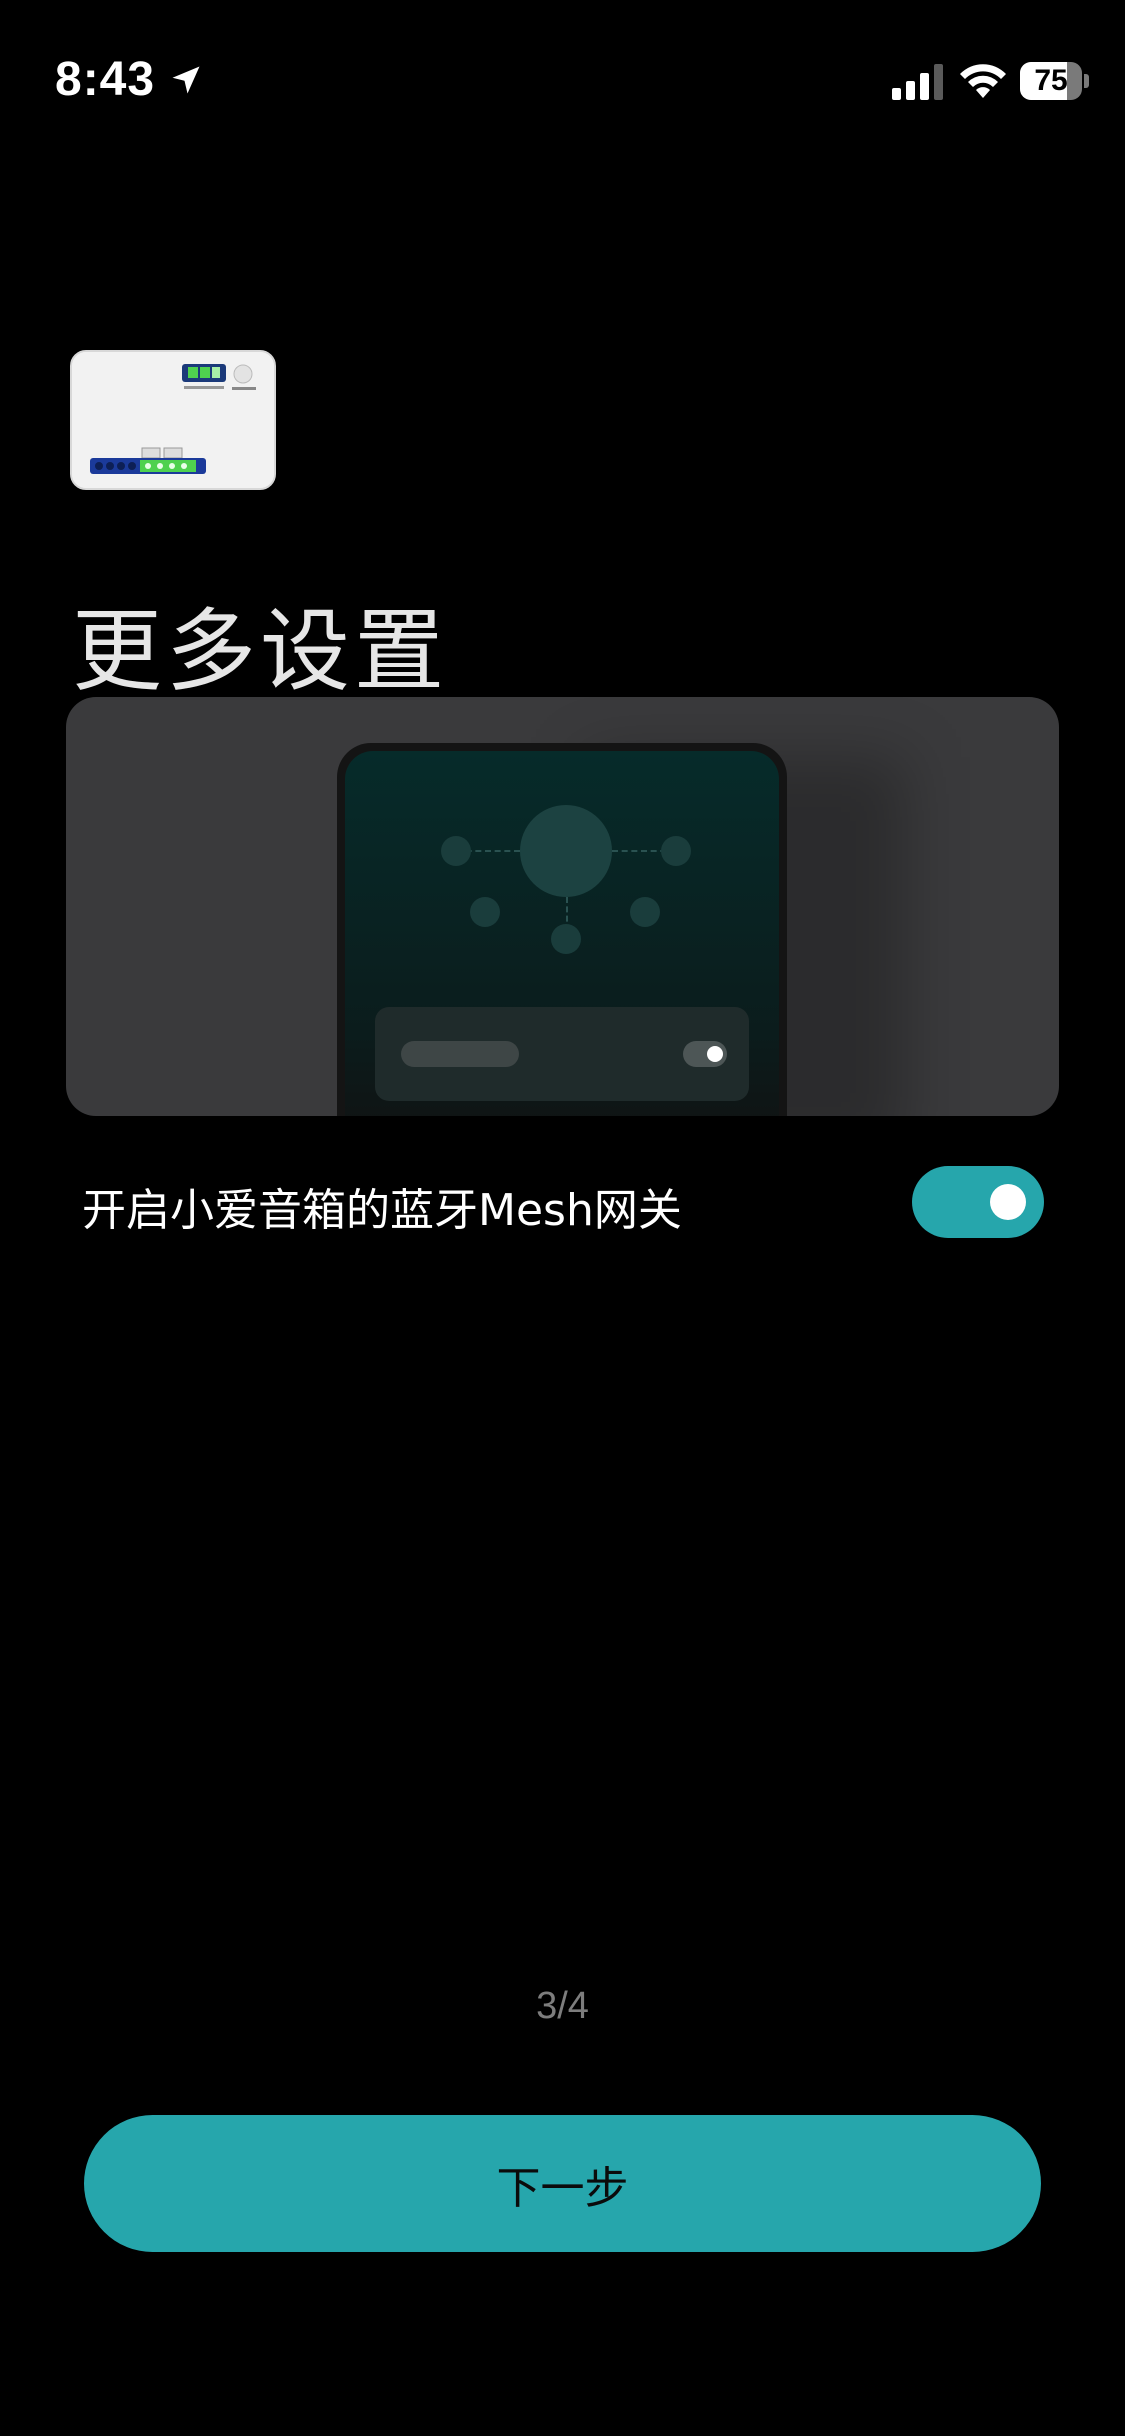 Image resolution: width=1125 pixels, height=2436 pixels. I want to click on next-button: 下一步, so click(562, 2183).